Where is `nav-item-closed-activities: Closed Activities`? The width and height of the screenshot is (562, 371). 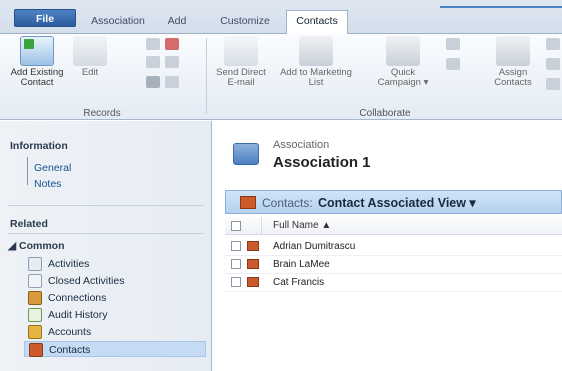
nav-item-closed-activities: Closed Activities is located at coordinates (115, 281).